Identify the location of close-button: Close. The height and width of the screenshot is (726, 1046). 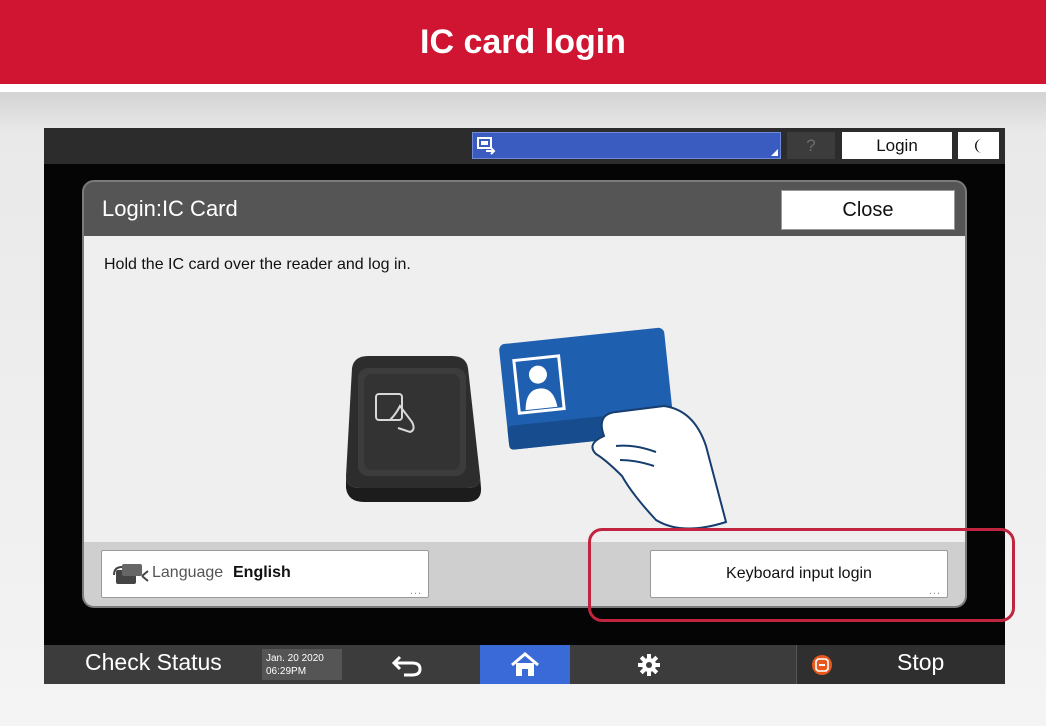
(868, 210).